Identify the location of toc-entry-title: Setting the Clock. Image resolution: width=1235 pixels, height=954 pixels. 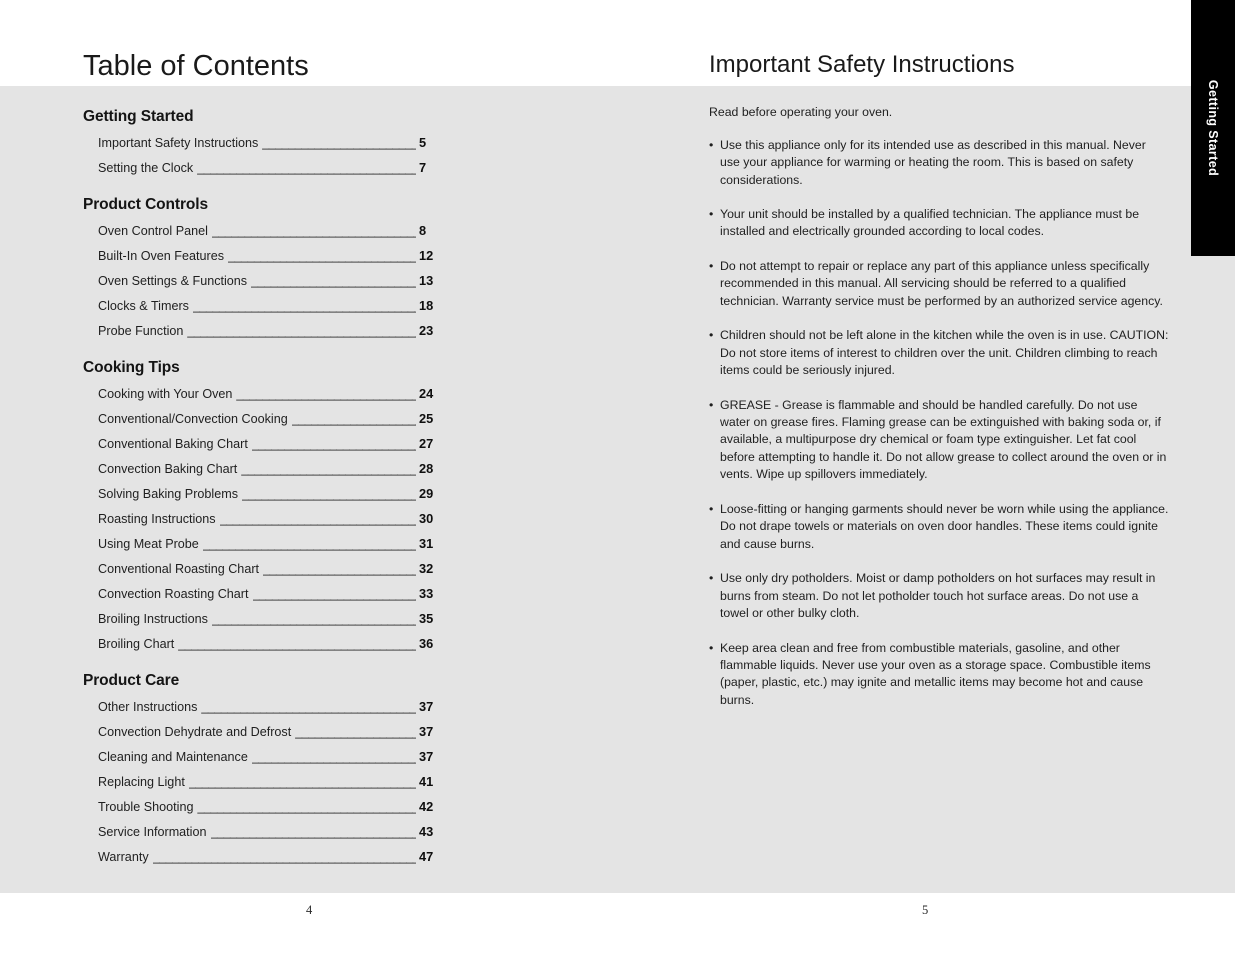
(146, 168).